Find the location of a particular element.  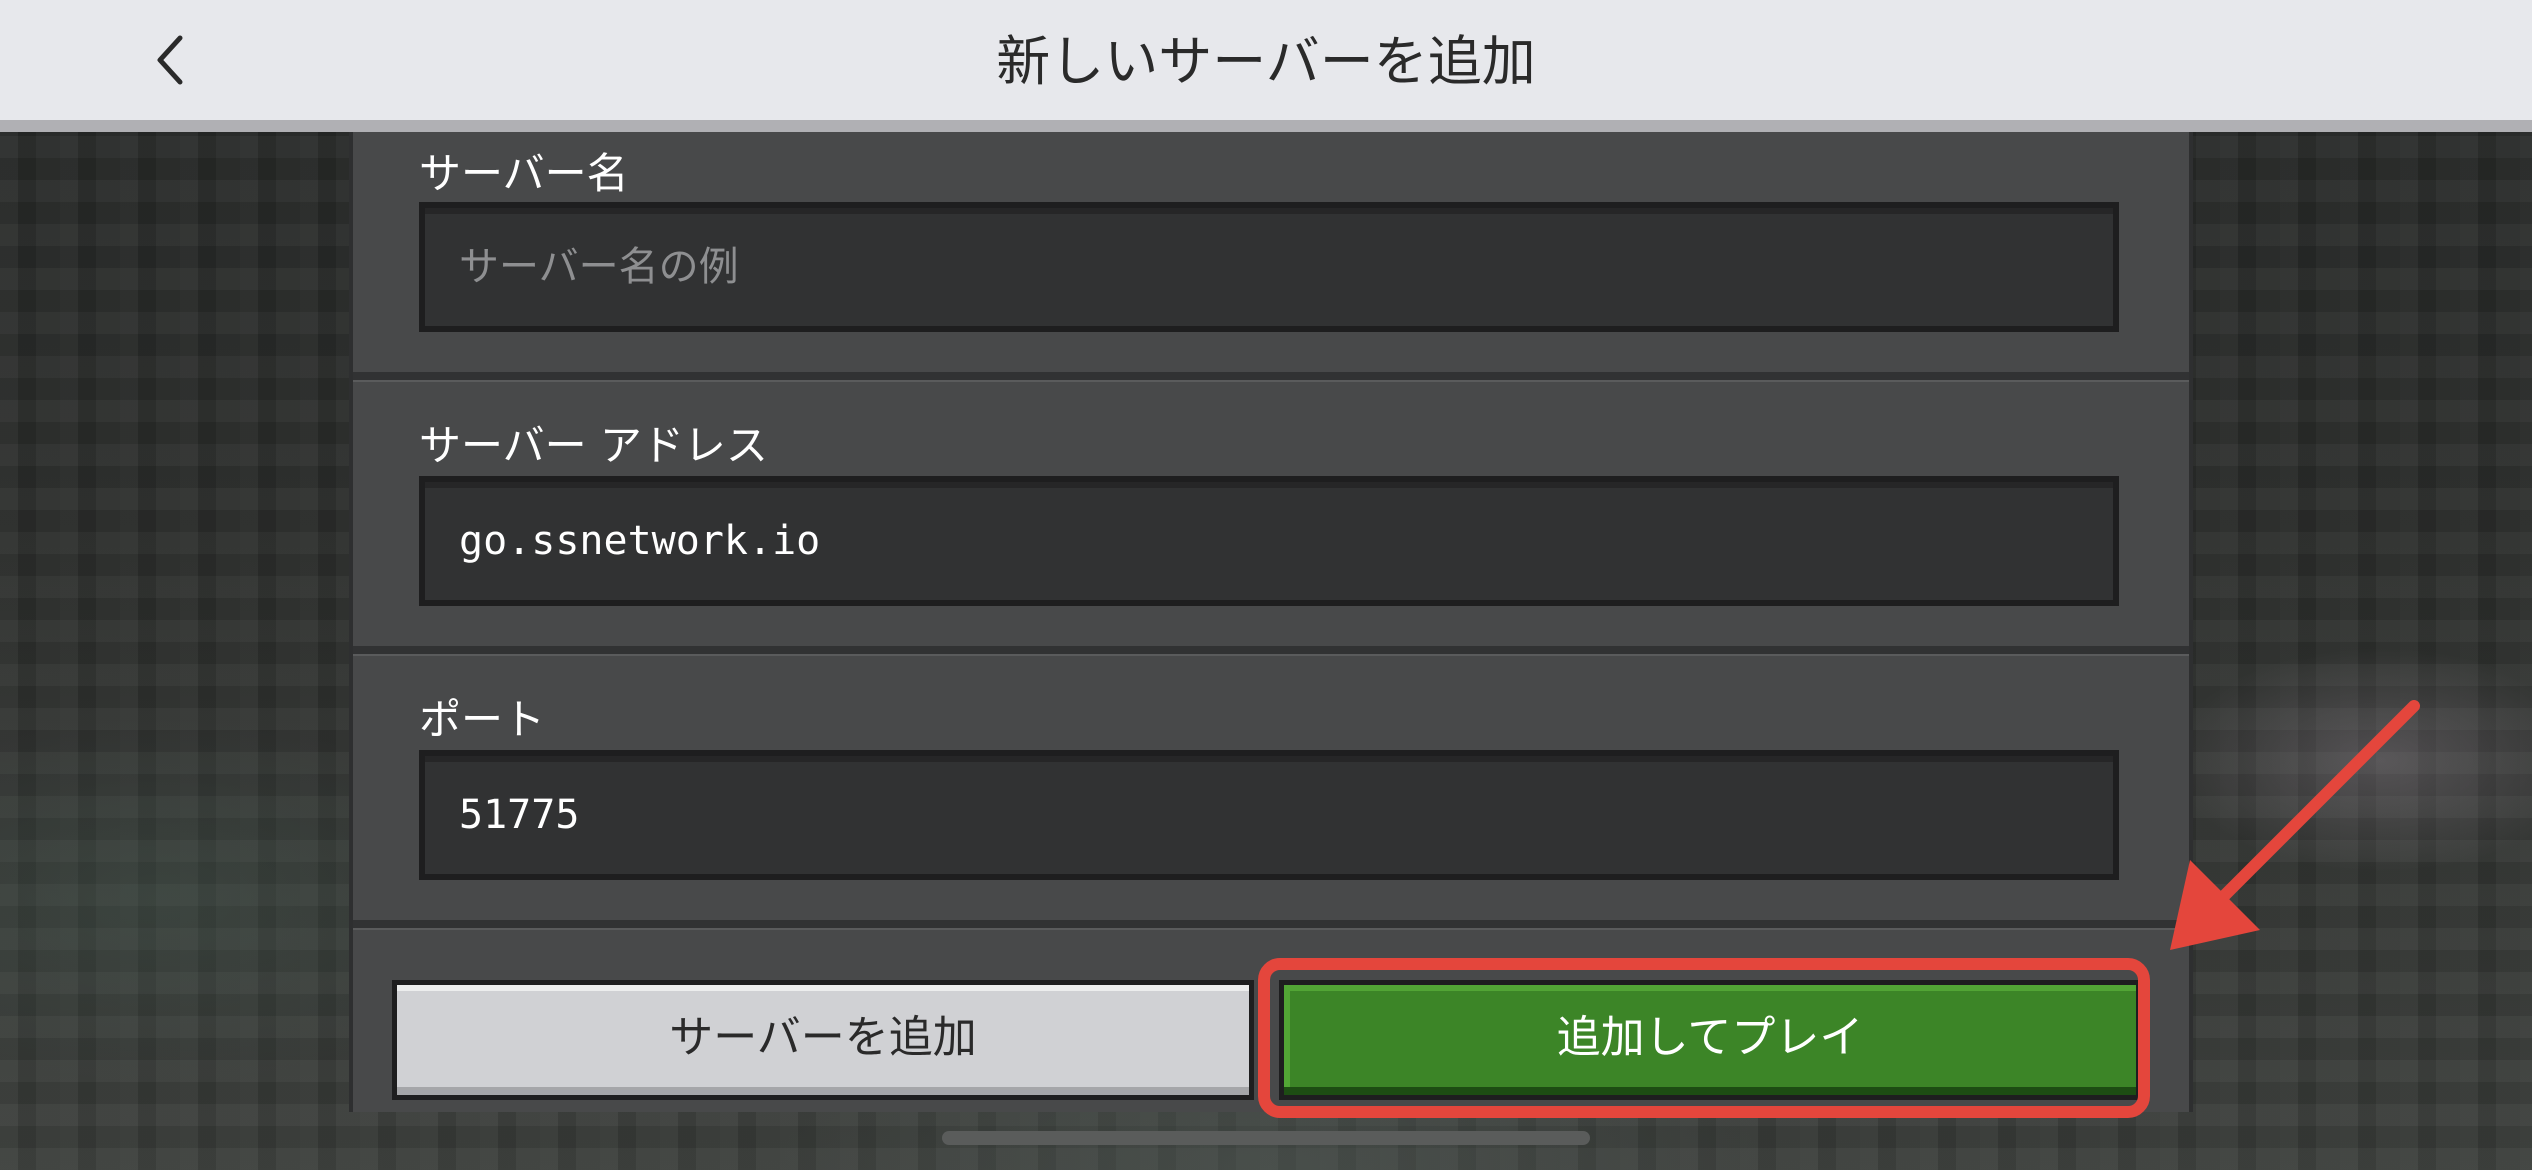

page-title: 新しいサーバーを追加 is located at coordinates (1266, 61).